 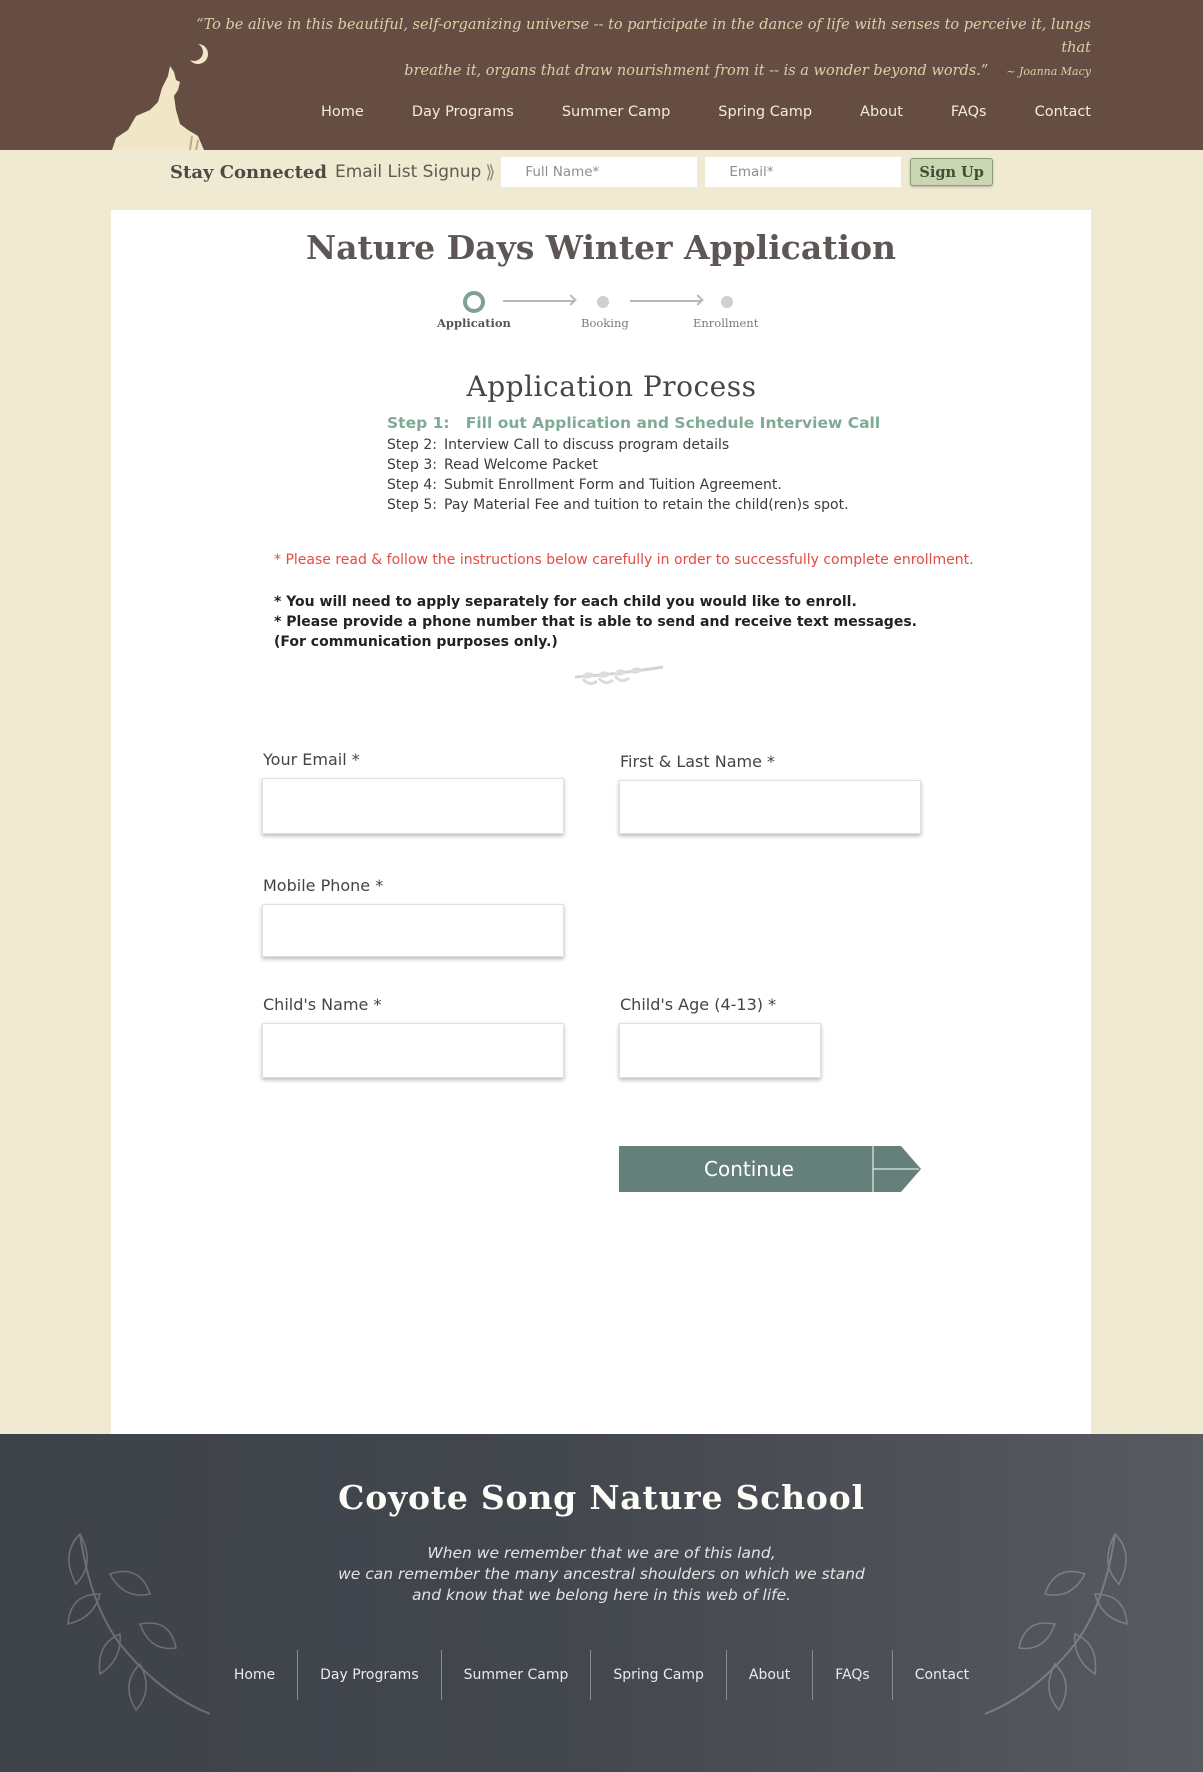 I want to click on footer-nav-home: Home, so click(x=255, y=1675).